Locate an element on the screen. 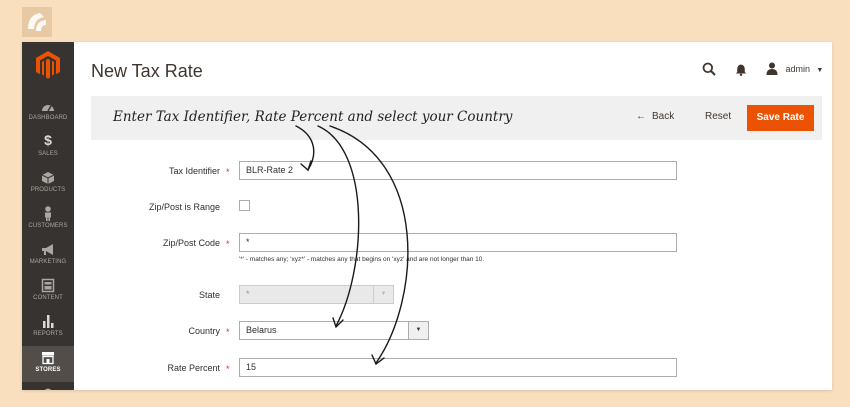 The width and height of the screenshot is (850, 407). arrow-left-icon: ← is located at coordinates (641, 116).